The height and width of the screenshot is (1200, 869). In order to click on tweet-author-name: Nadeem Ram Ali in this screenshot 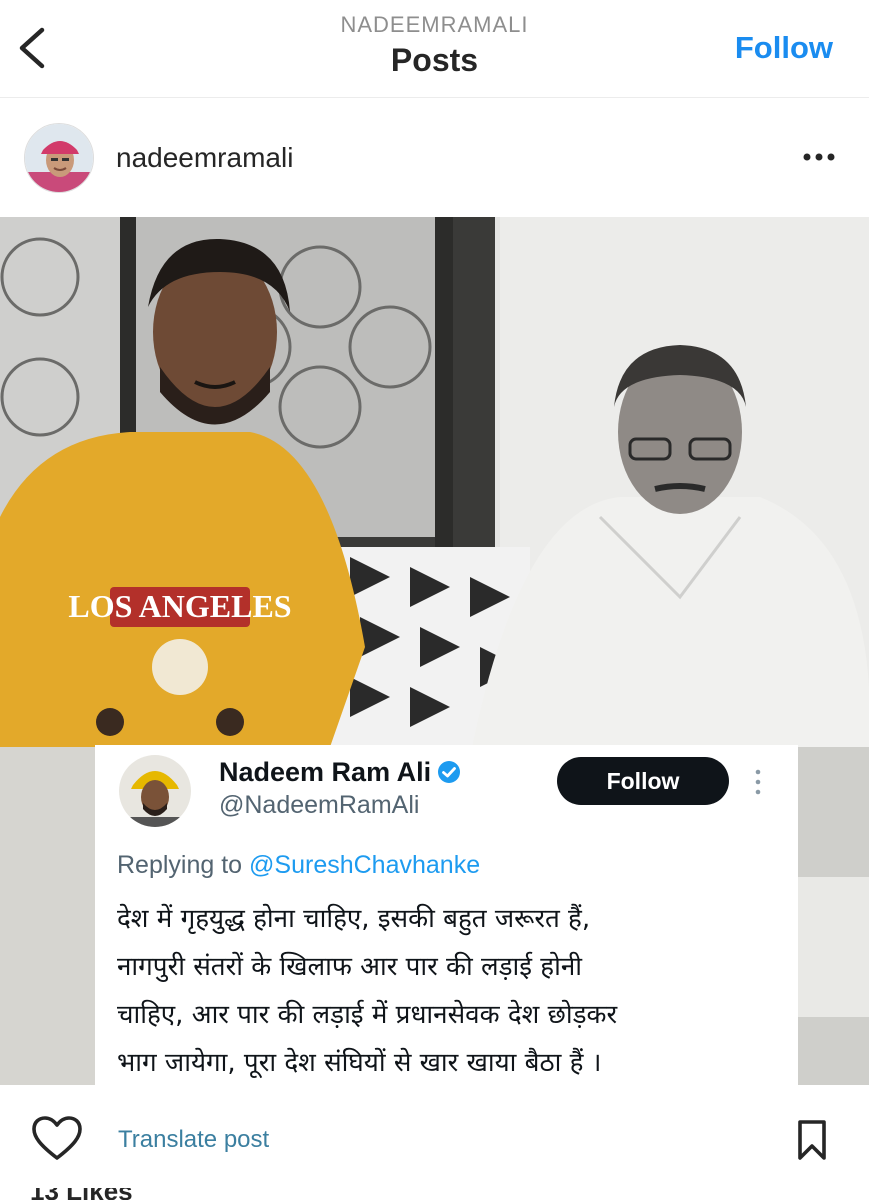, I will do `click(340, 772)`.